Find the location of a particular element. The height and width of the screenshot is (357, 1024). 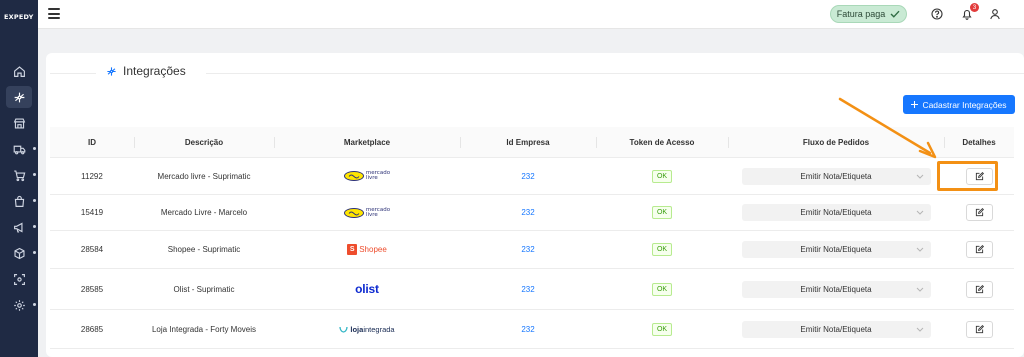

help-button is located at coordinates (937, 14).